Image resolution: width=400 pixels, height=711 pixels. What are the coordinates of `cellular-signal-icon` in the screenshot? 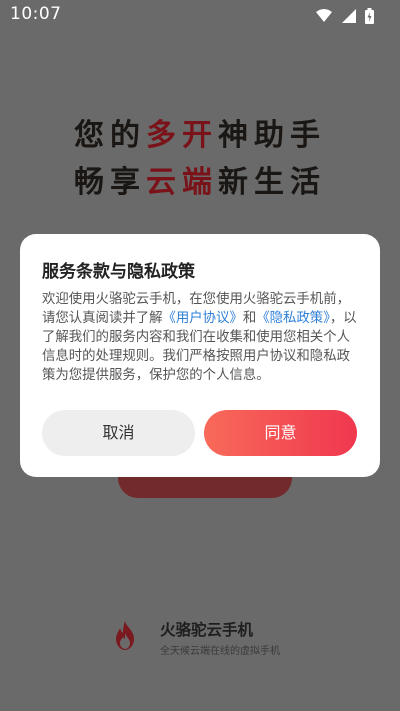 It's located at (348, 16).